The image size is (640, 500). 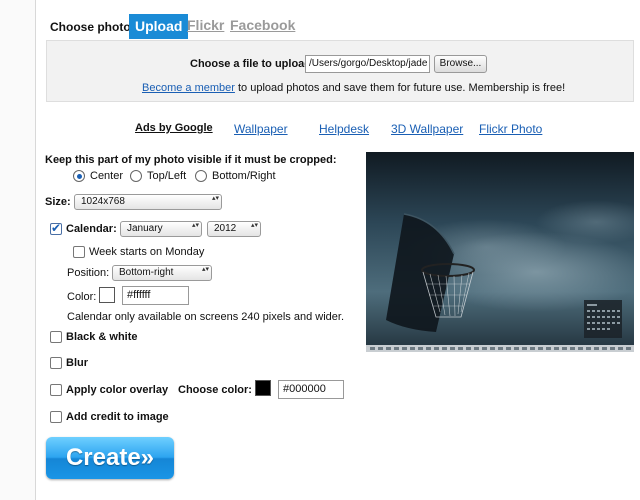 What do you see at coordinates (188, 88) in the screenshot?
I see `become-member-link: Become a member` at bounding box center [188, 88].